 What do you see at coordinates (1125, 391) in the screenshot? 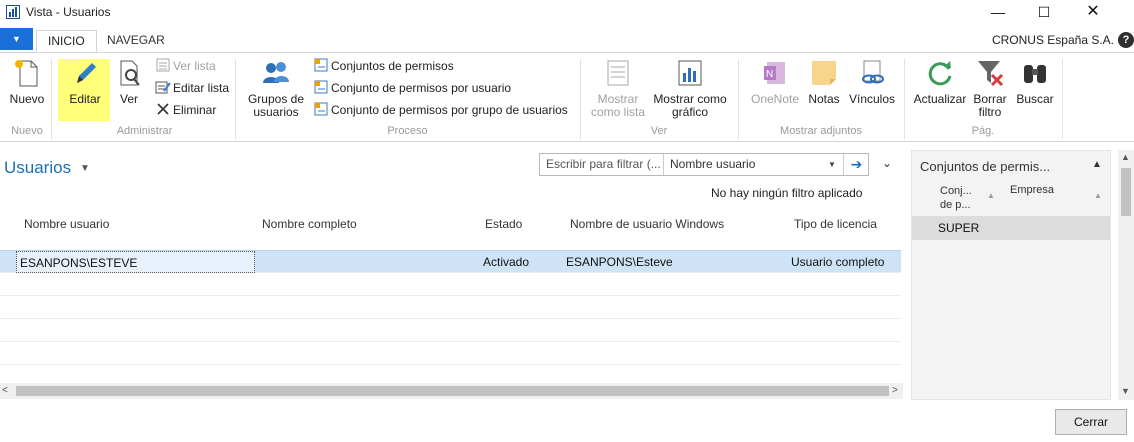
I see `scroll-down-icon: ▼` at bounding box center [1125, 391].